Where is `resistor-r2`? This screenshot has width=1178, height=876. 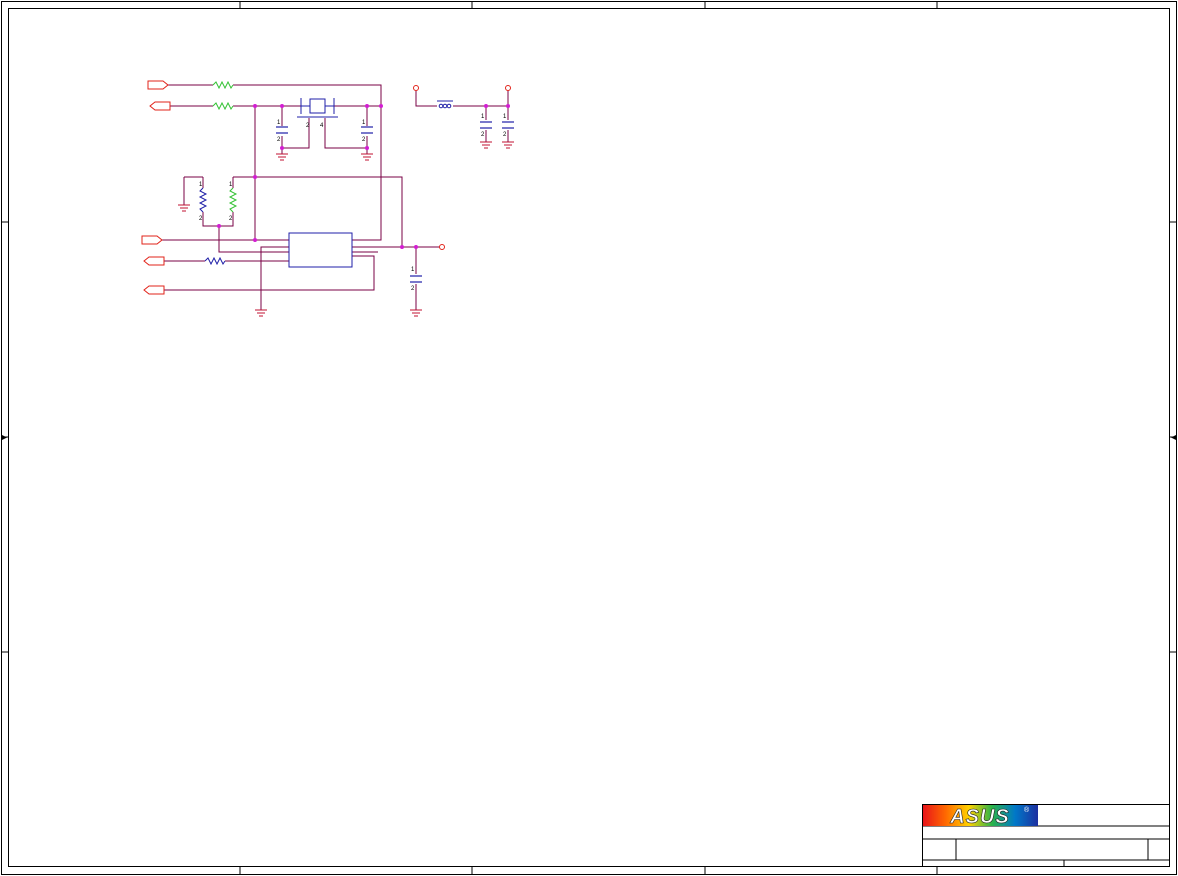 resistor-r2 is located at coordinates (223, 106).